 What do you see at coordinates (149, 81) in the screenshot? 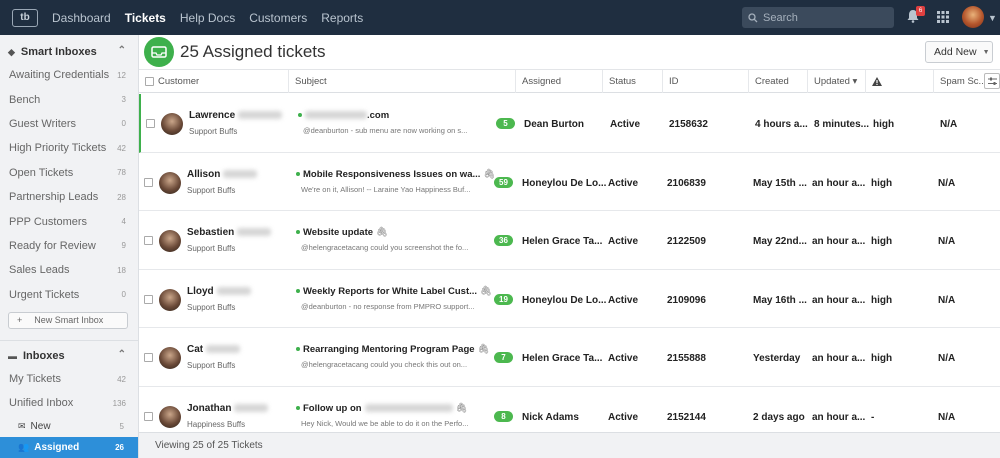
I see `select-all-checkbox` at bounding box center [149, 81].